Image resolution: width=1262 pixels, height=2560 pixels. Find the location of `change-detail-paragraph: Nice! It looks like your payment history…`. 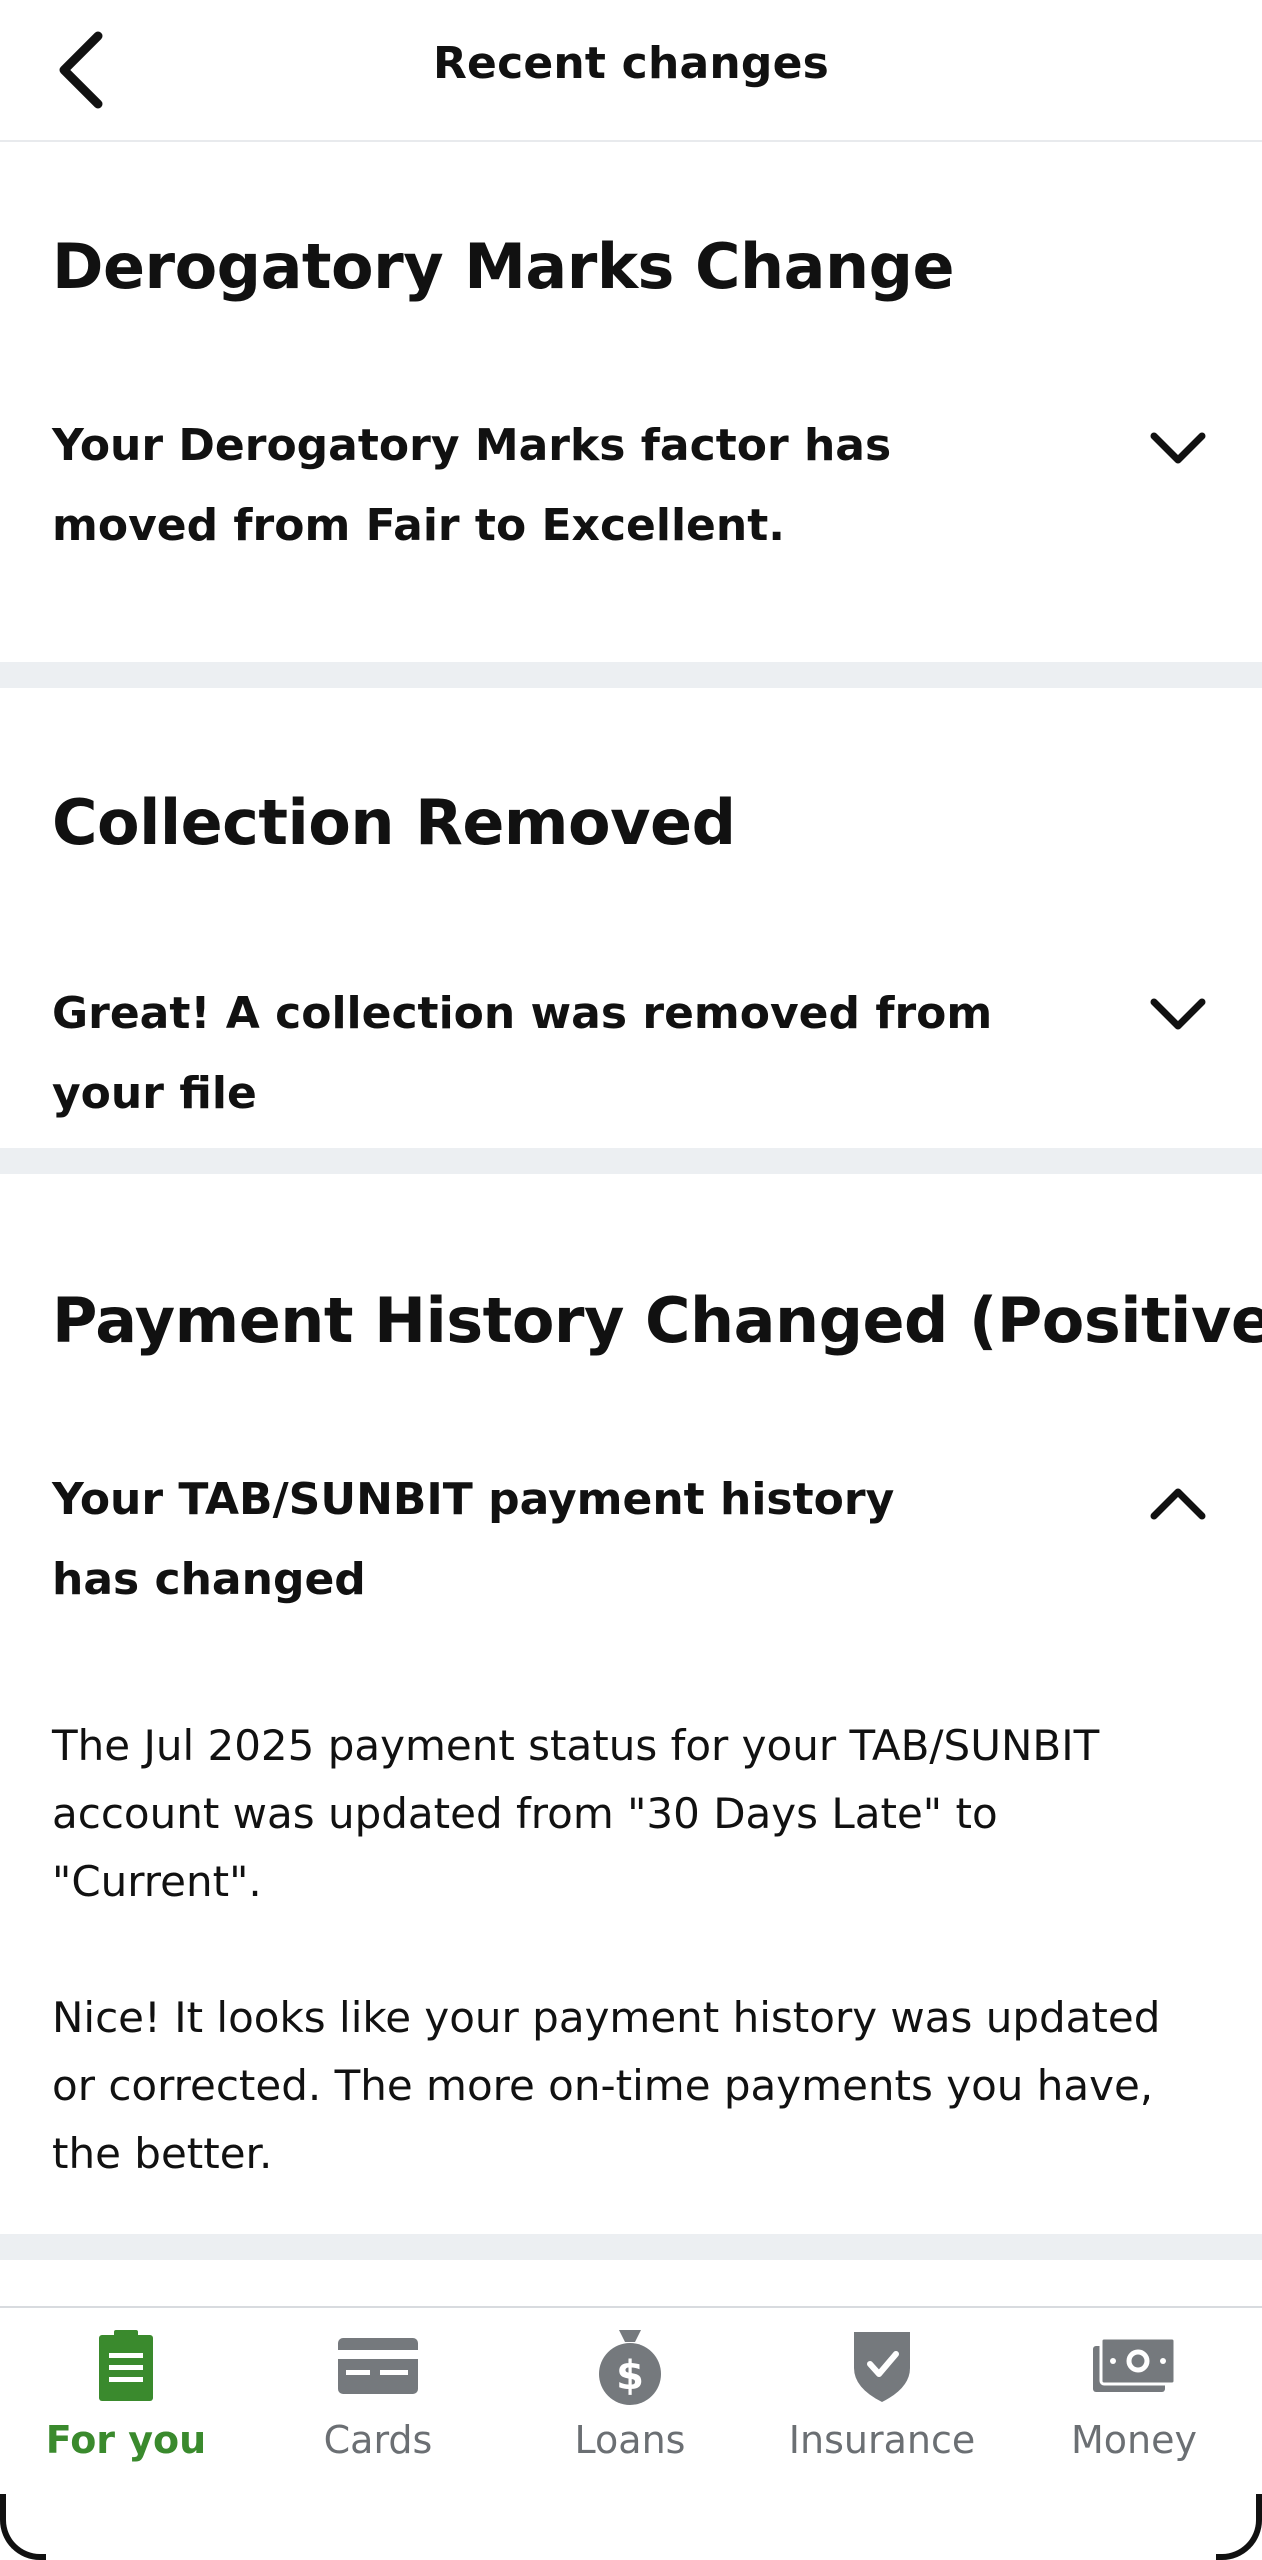

change-detail-paragraph: Nice! It looks like your payment history… is located at coordinates (606, 2085).